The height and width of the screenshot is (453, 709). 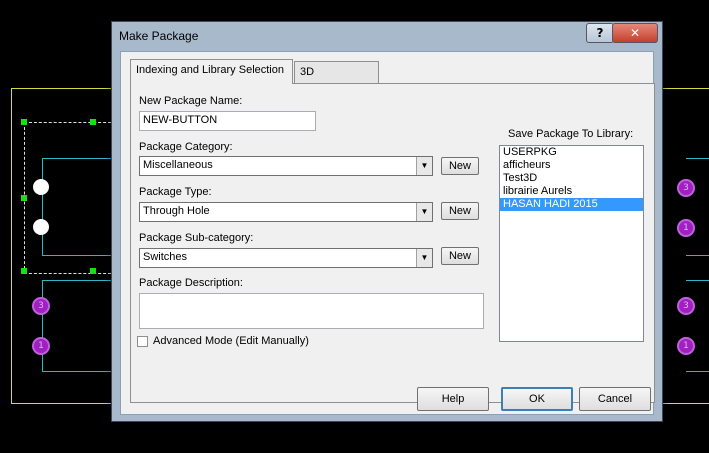 What do you see at coordinates (460, 211) in the screenshot?
I see `new-type-button: New` at bounding box center [460, 211].